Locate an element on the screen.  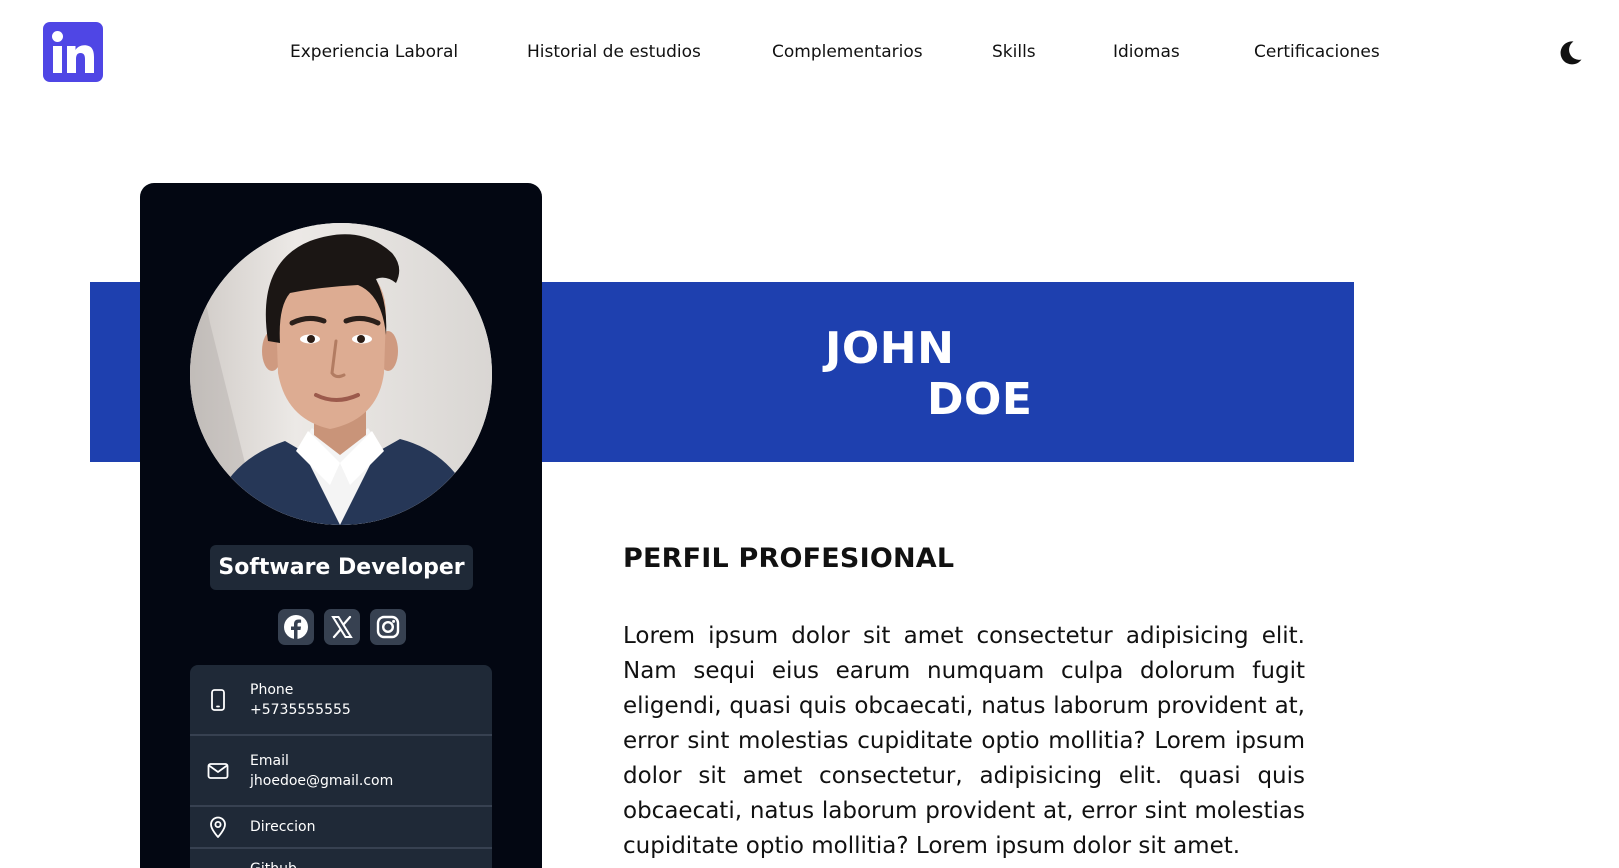
contact-phone: Phone +5735555555 is located at coordinates (341, 700).